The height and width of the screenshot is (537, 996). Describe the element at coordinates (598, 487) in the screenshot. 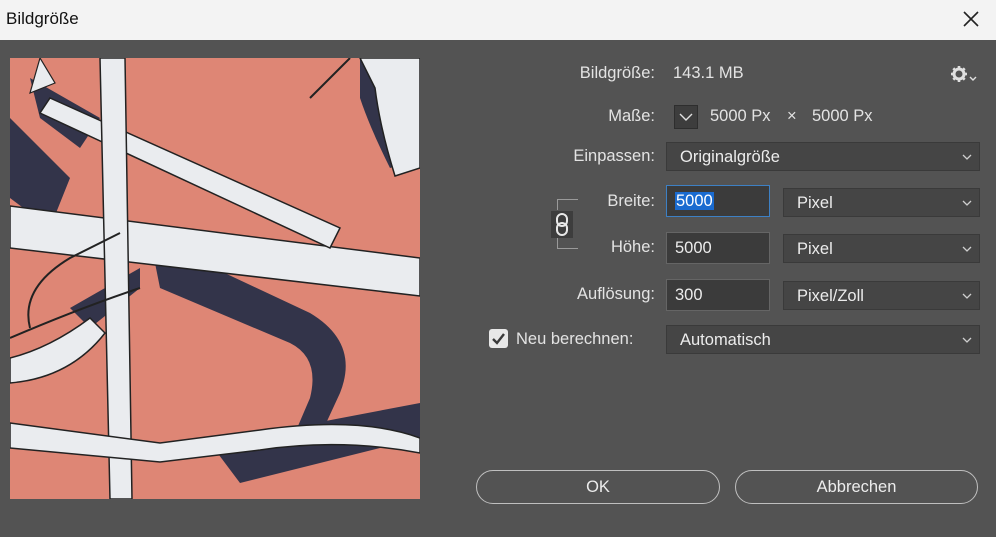

I see `ok-button: OK` at that location.